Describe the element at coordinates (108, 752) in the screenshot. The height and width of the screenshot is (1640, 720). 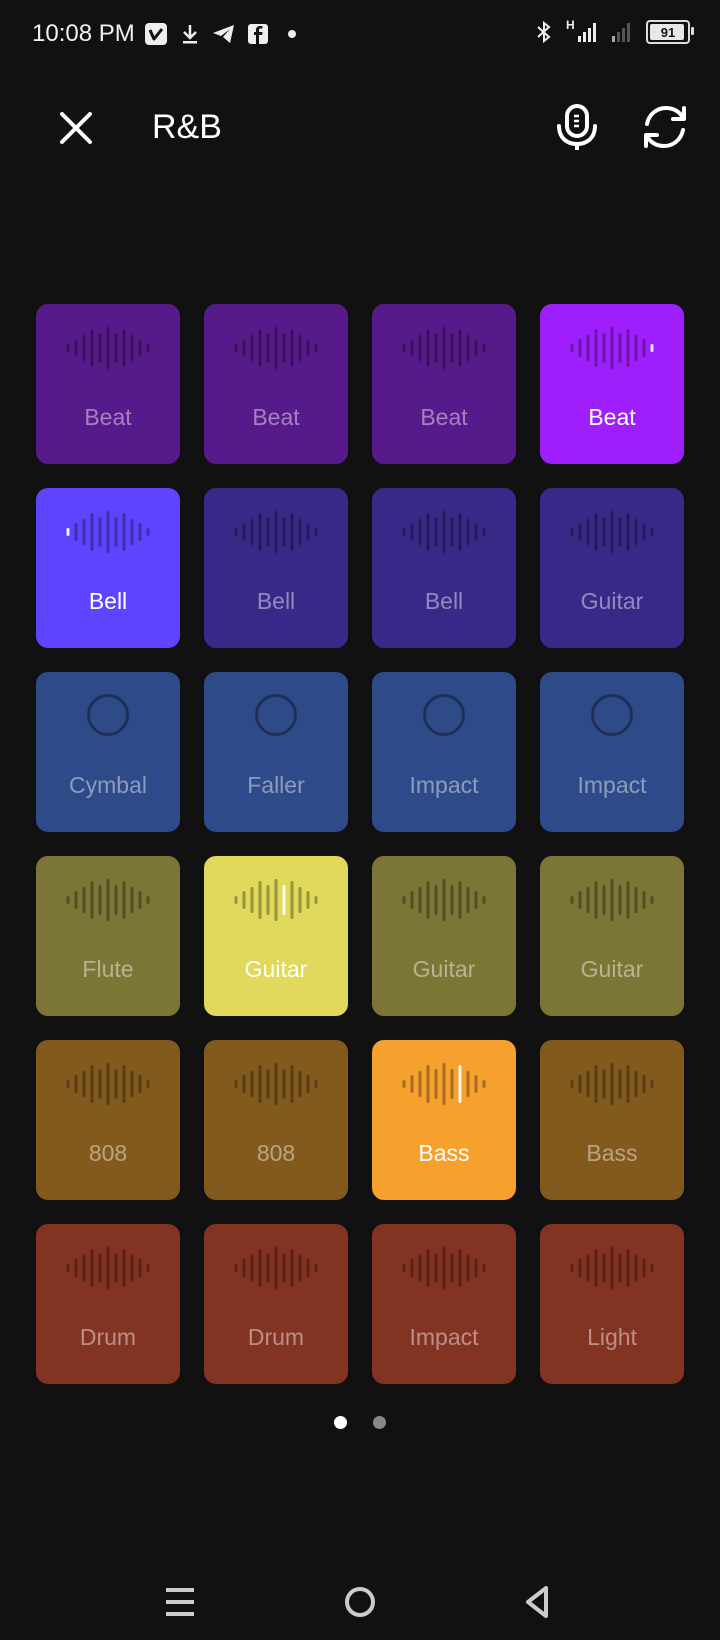
I see `sound-pad: Cymbal` at that location.